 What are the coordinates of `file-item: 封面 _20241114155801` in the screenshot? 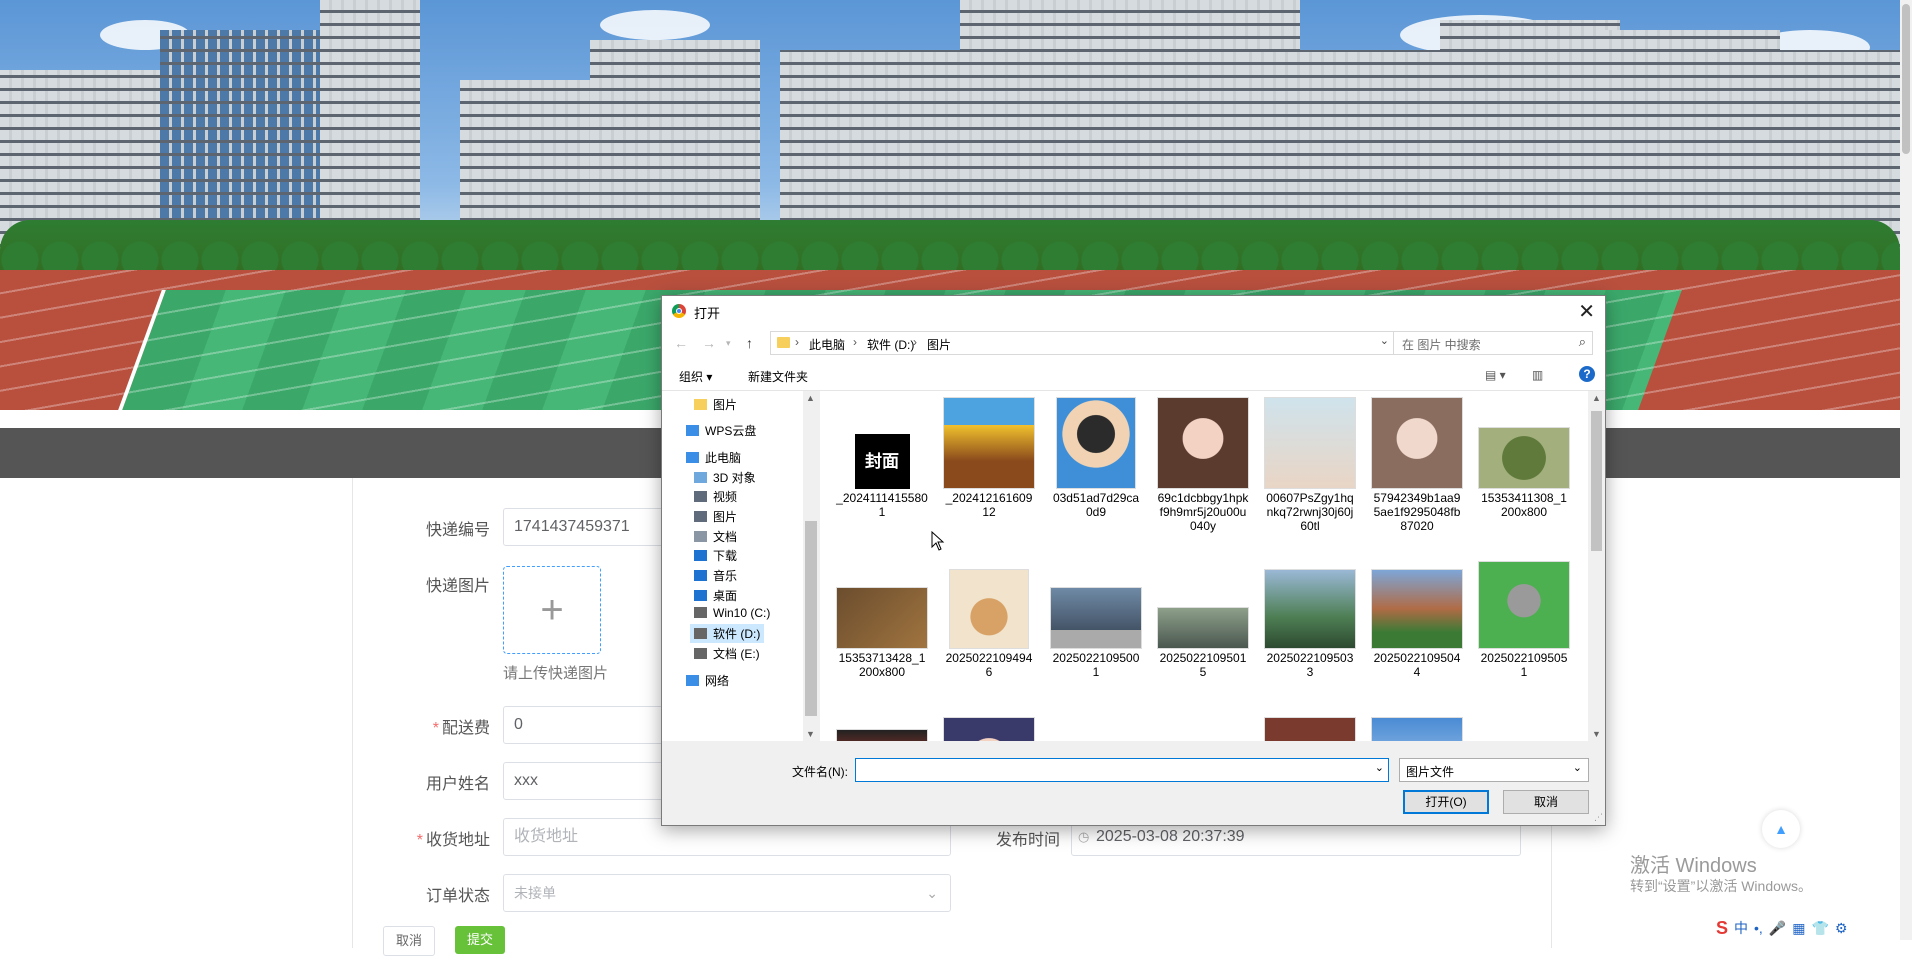 It's located at (882, 476).